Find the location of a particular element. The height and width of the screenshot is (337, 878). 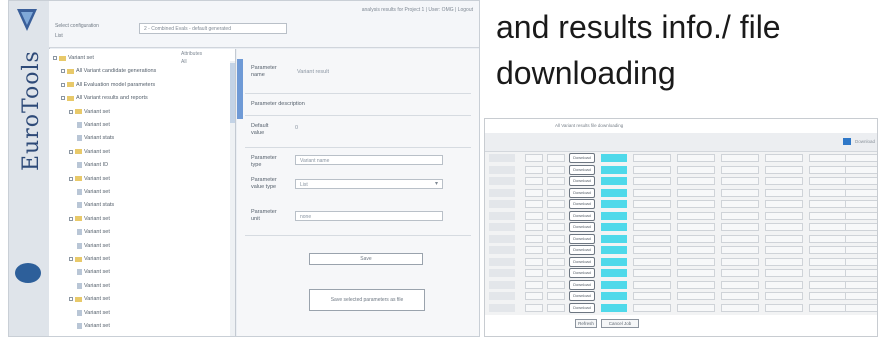

param-value-type-label: Parameter value type is located at coordinates (264, 183).